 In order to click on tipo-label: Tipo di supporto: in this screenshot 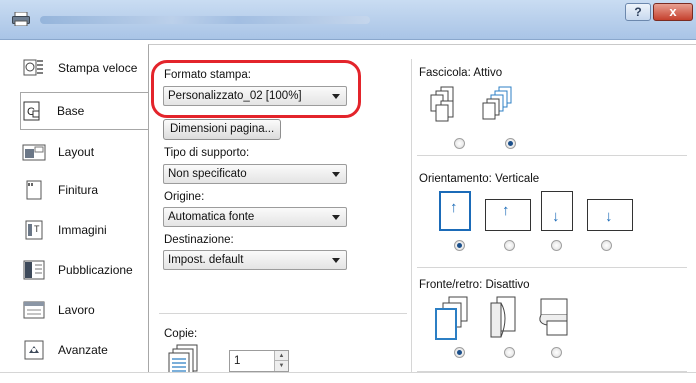, I will do `click(207, 153)`.